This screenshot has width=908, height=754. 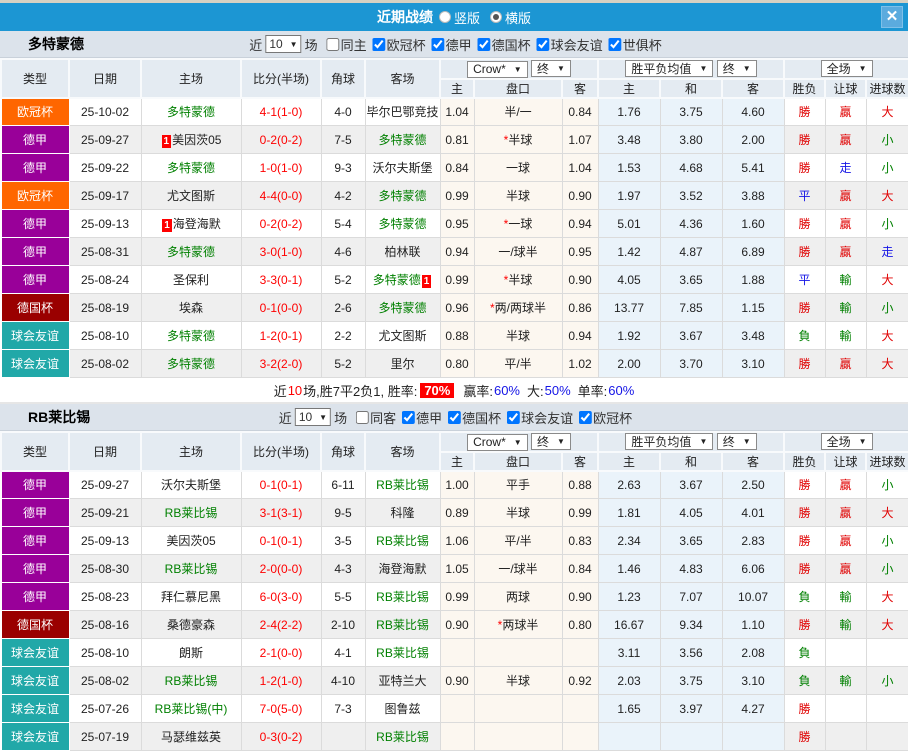 I want to click on layout-radio-option-0: 竖版, so click(x=459, y=17).